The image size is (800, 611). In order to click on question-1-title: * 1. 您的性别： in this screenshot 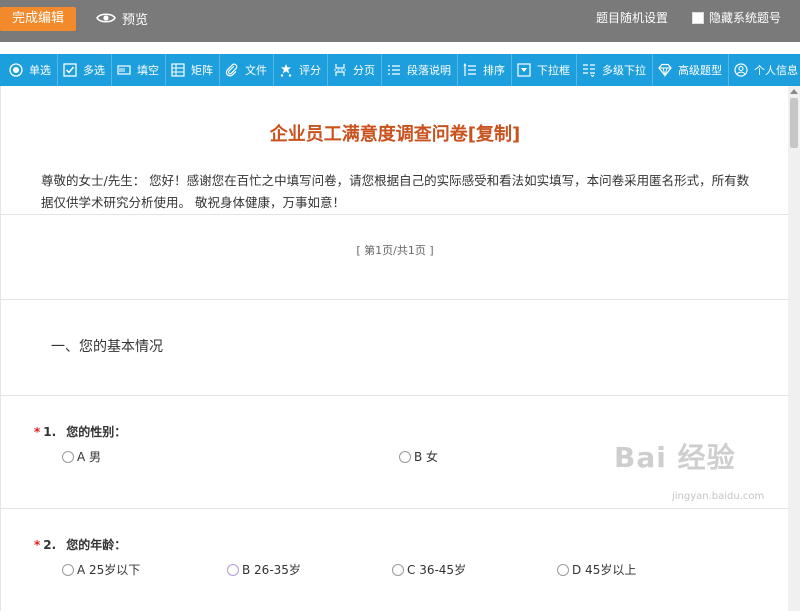, I will do `click(80, 431)`.